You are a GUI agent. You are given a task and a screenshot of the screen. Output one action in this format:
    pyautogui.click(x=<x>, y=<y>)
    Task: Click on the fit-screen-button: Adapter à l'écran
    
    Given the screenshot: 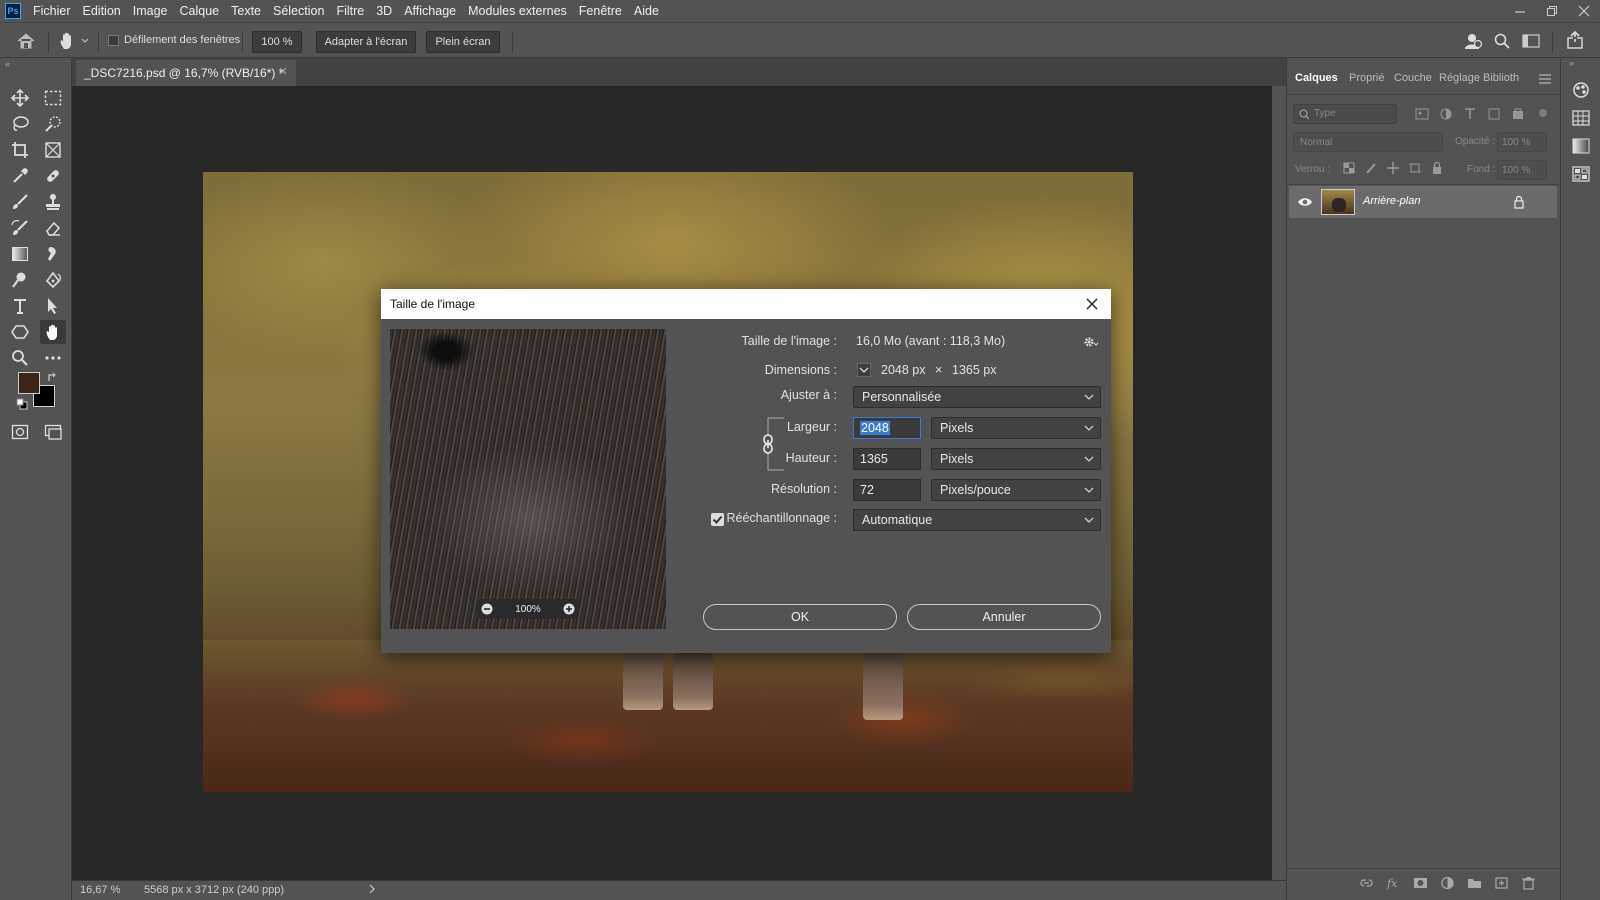 What is the action you would take?
    pyautogui.click(x=366, y=42)
    